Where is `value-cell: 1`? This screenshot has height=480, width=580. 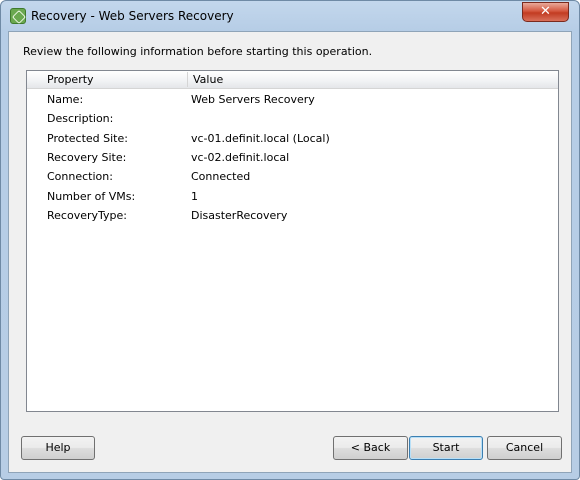
value-cell: 1 is located at coordinates (194, 196).